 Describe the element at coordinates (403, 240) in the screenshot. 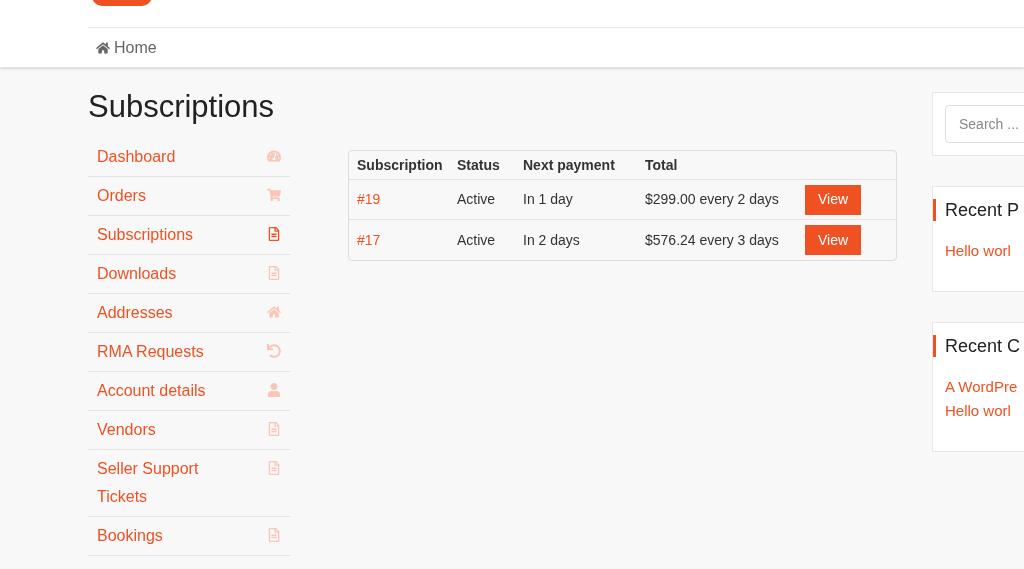

I see `subscription-link: #17` at that location.